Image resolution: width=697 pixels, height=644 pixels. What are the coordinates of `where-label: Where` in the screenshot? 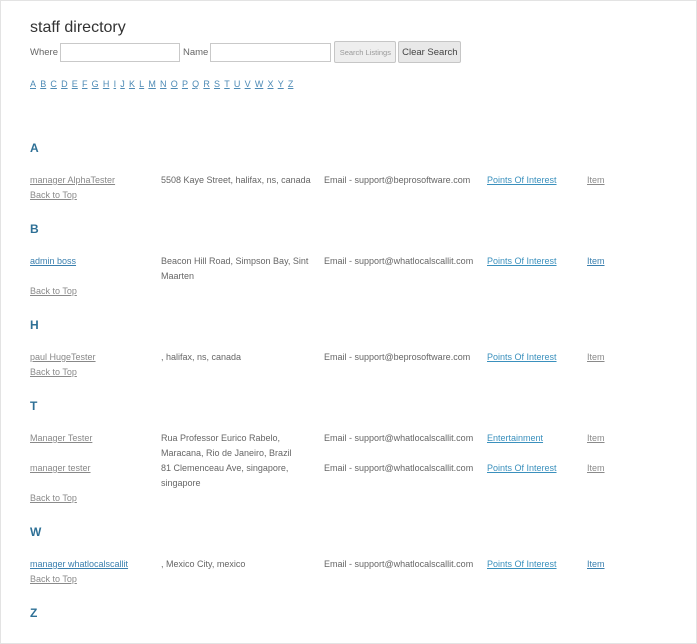 It's located at (44, 52).